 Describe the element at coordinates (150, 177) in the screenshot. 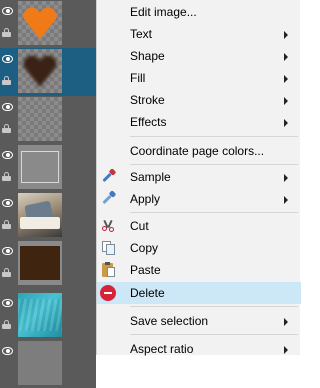

I see `menu-item-label: Sample` at that location.